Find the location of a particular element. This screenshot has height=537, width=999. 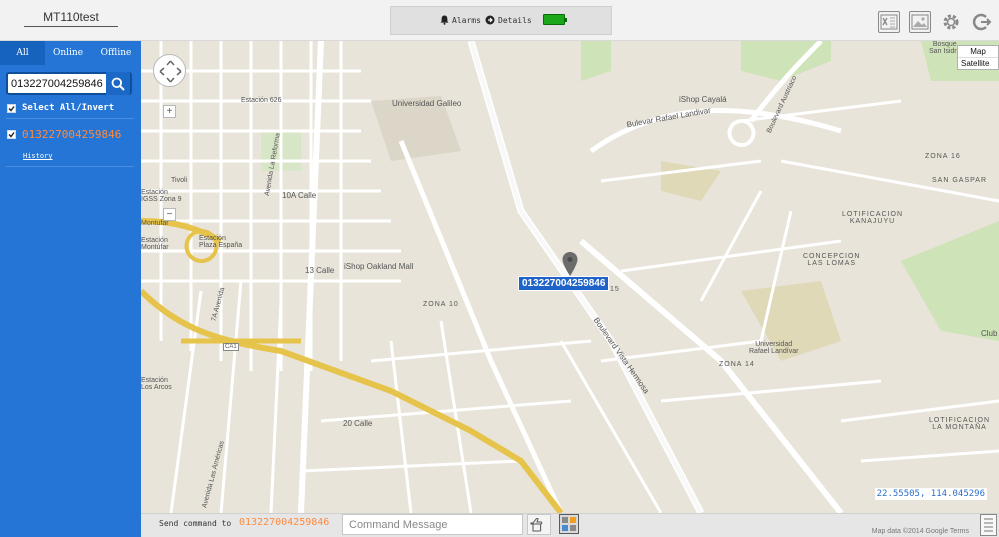

search-icon is located at coordinates (118, 84).